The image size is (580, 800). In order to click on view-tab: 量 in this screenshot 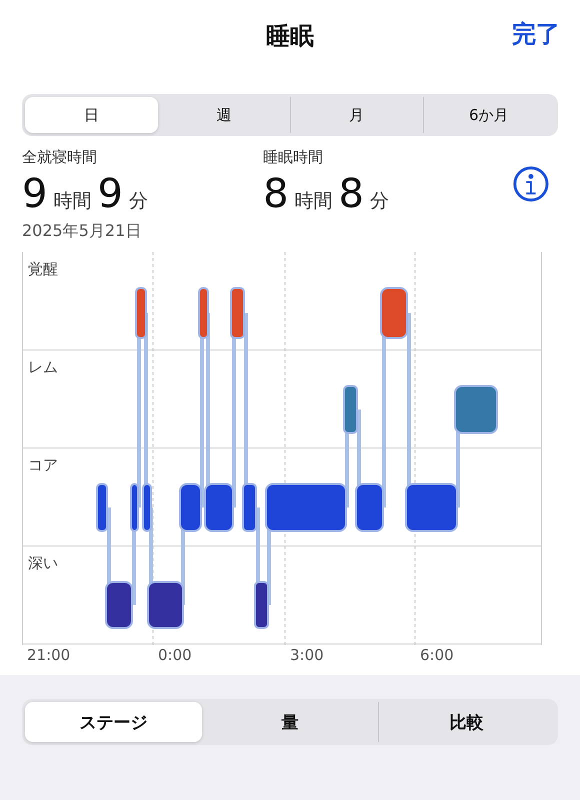, I will do `click(290, 722)`.